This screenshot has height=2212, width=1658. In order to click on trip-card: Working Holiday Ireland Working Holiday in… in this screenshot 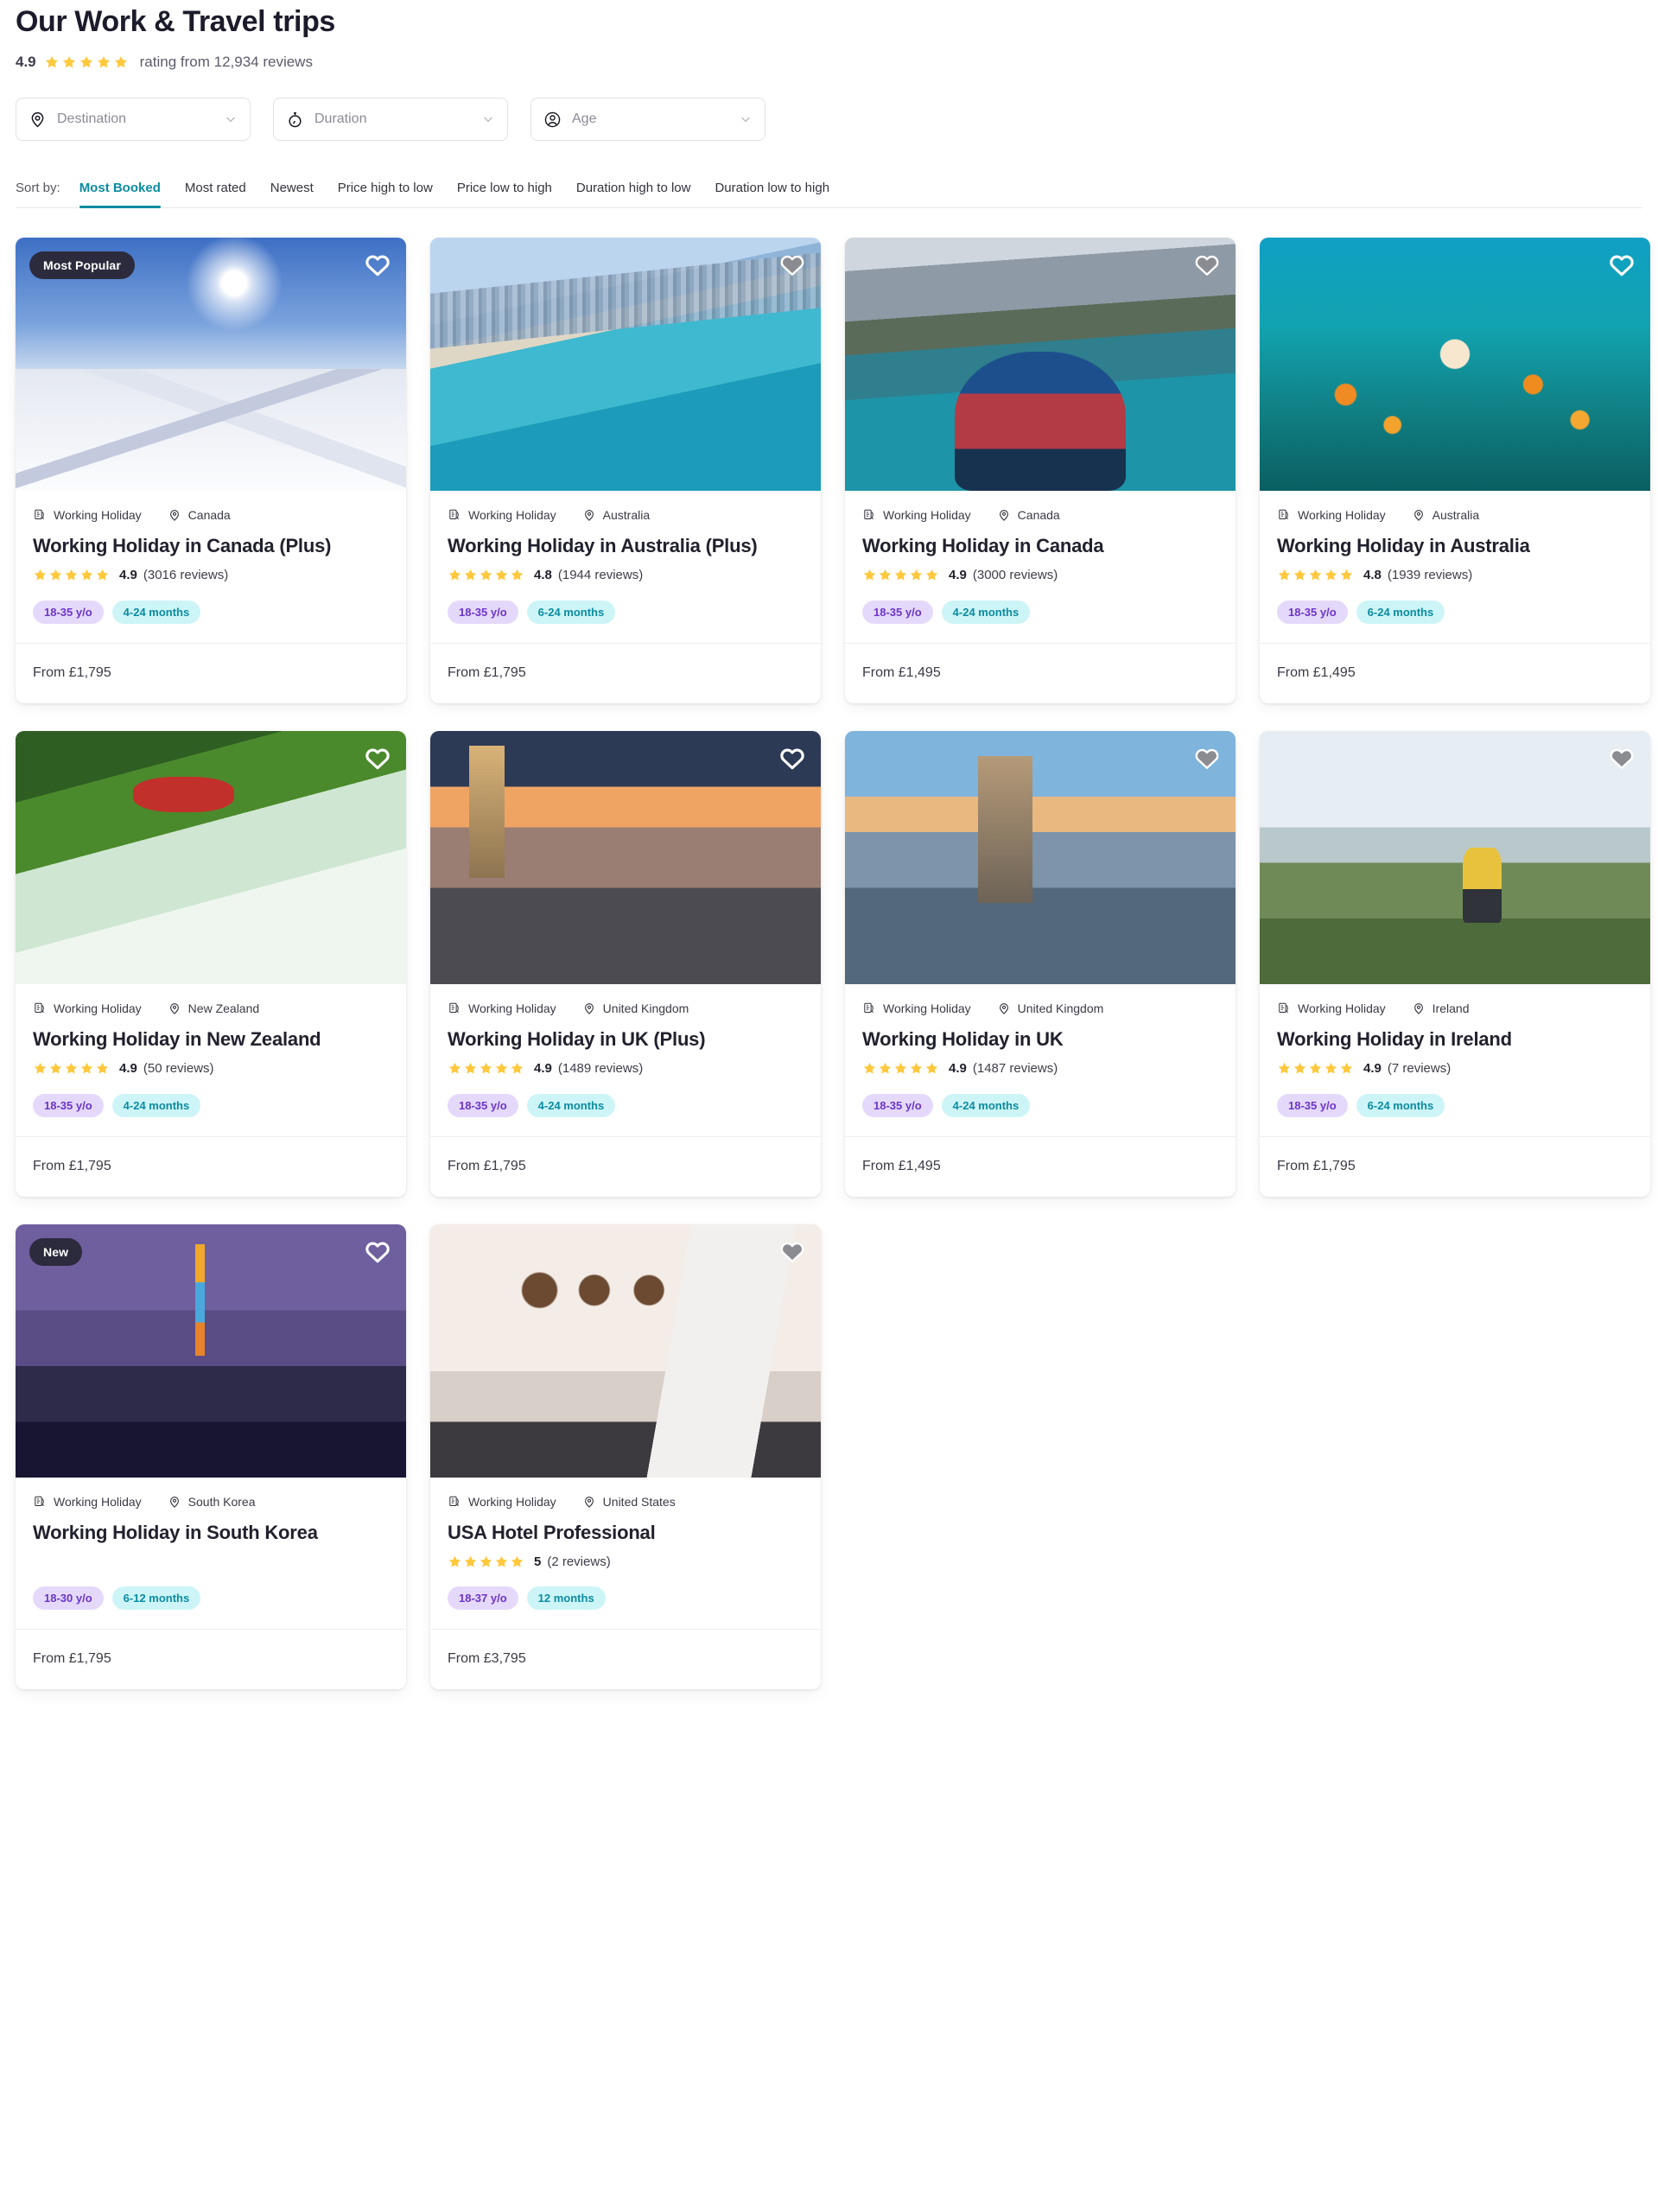, I will do `click(1455, 963)`.